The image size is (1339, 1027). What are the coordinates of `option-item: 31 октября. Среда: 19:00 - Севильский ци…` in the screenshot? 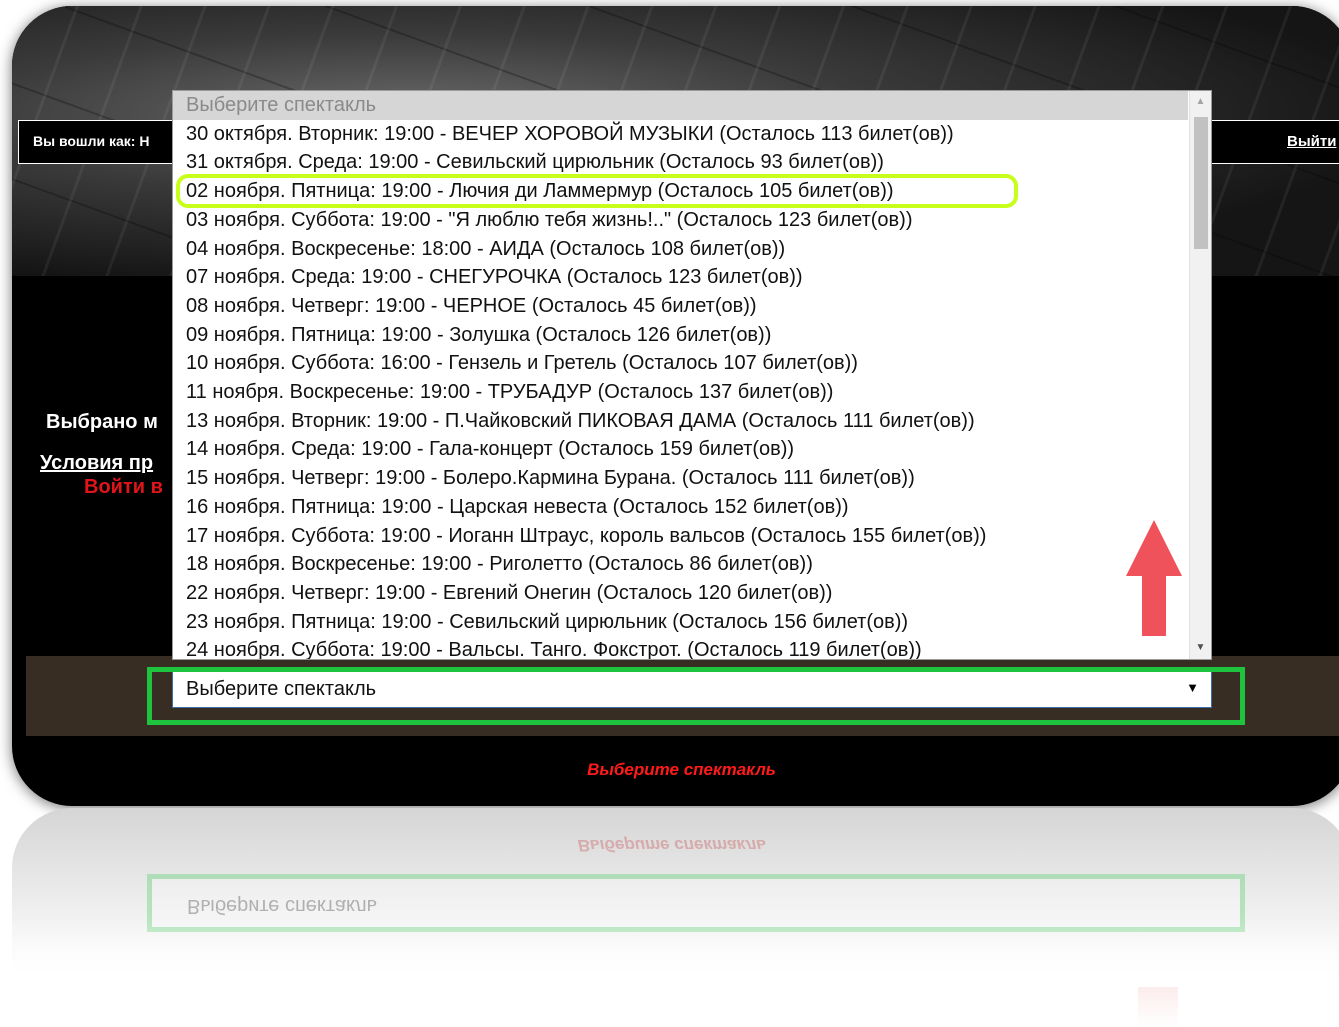 It's located at (535, 162).